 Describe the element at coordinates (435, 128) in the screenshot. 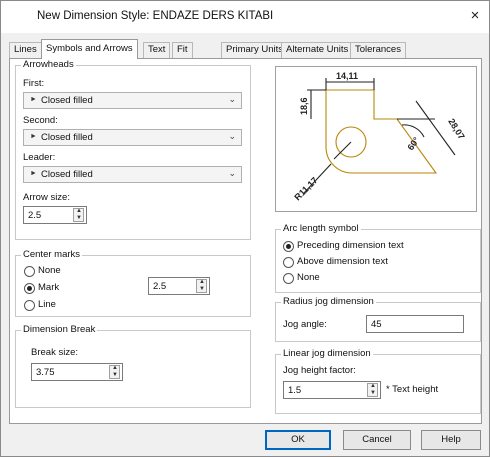

I see `dim-line-right` at that location.